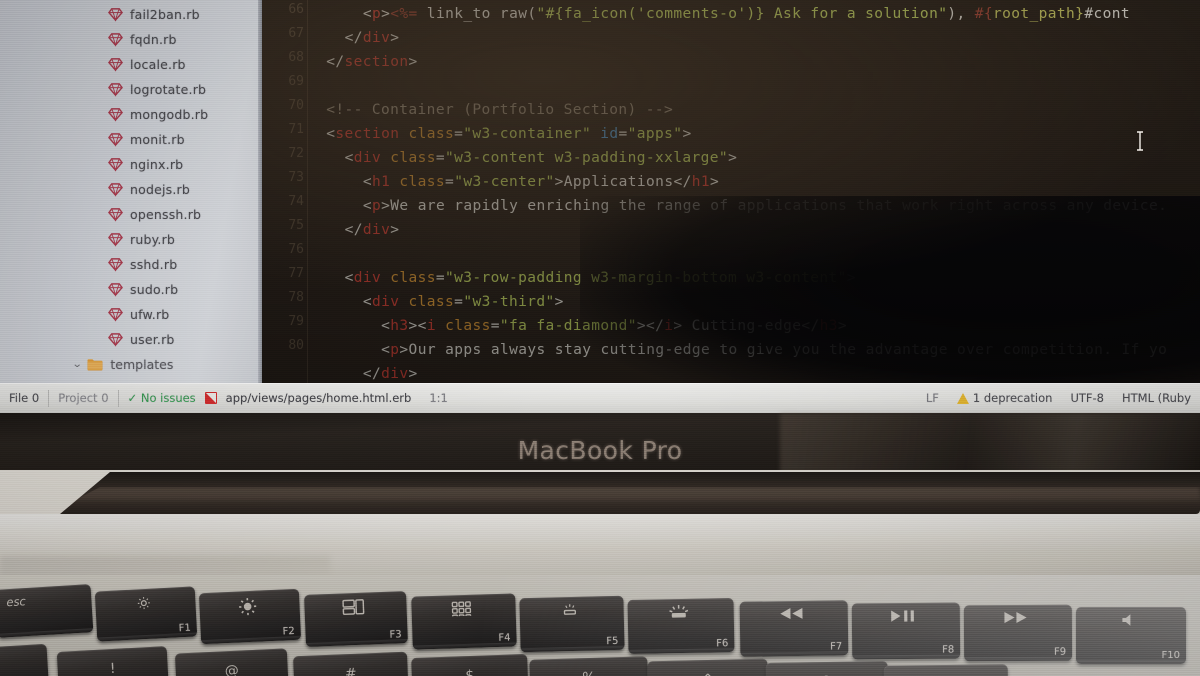 This screenshot has height=676, width=1200. Describe the element at coordinates (24, 398) in the screenshot. I see `status-file-count: File 0` at that location.